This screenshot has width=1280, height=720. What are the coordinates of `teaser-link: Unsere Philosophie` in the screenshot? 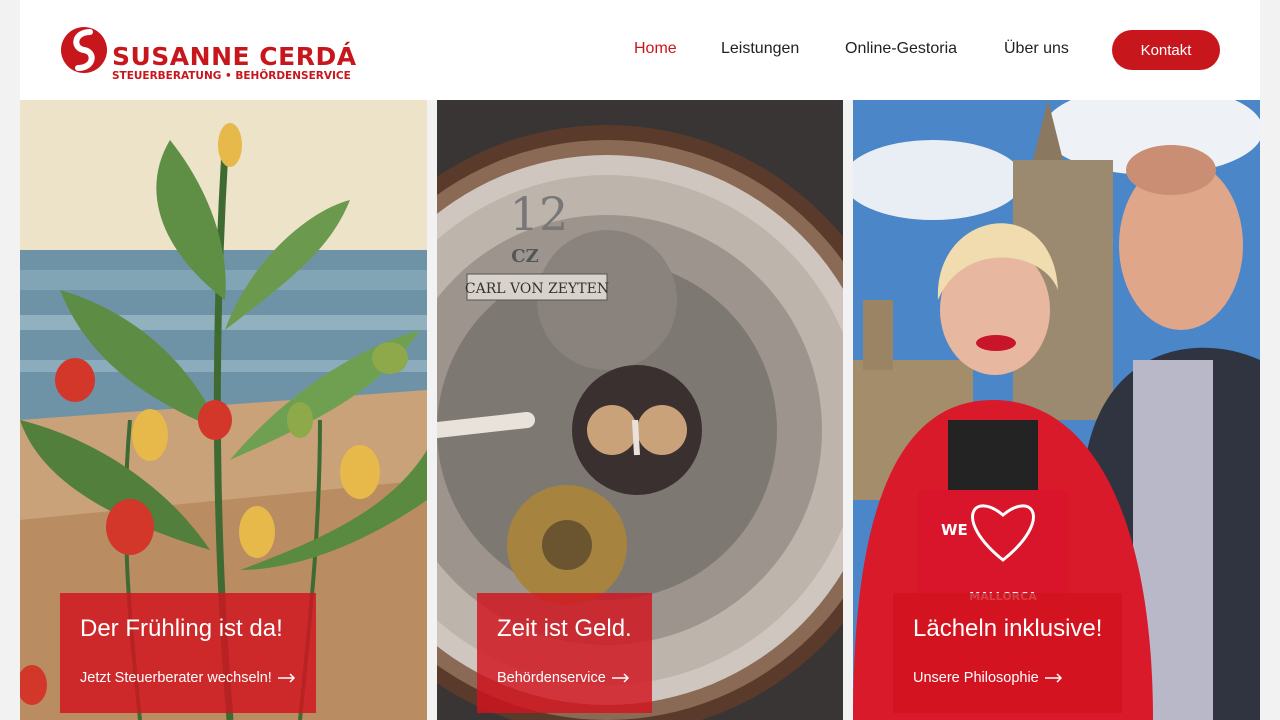 It's located at (1007, 678).